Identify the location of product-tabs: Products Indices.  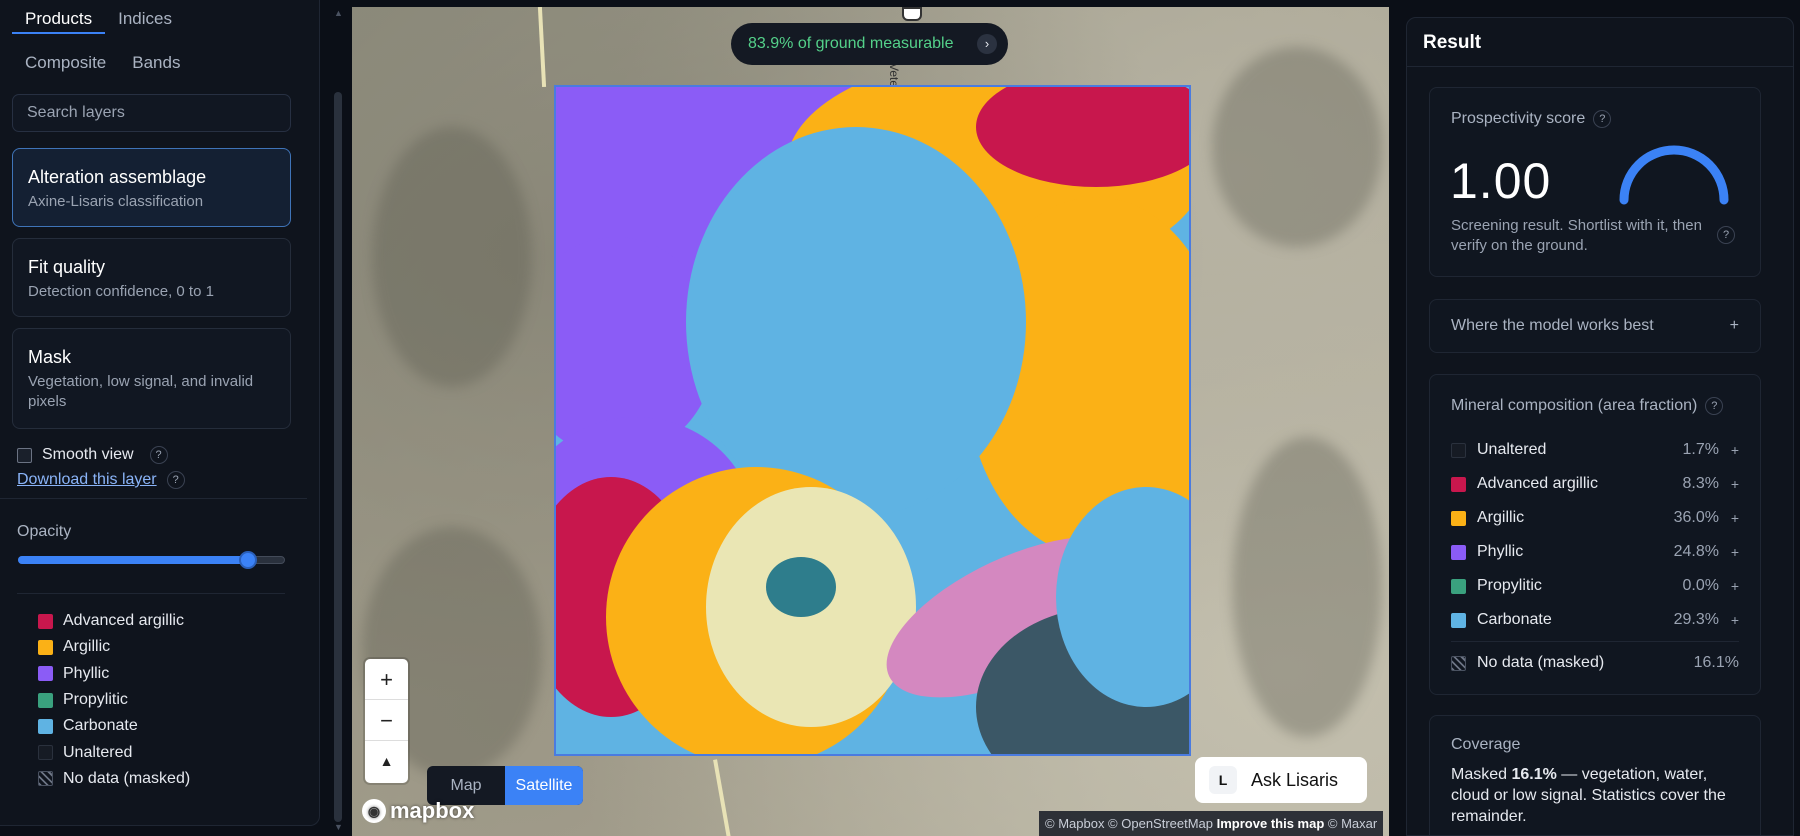
(98, 19).